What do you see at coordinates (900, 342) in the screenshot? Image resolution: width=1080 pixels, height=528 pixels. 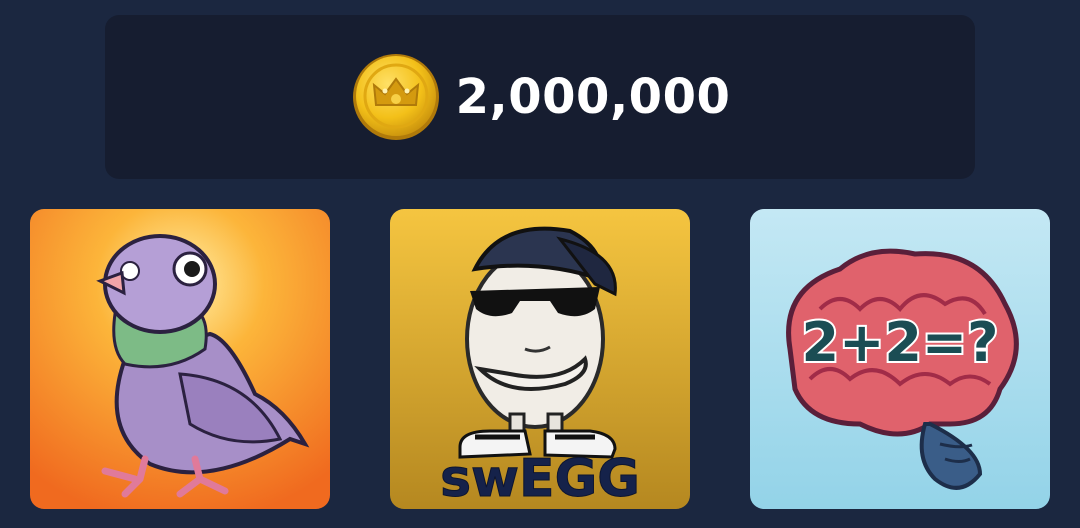 I see `brain-equation: 2+2=?` at bounding box center [900, 342].